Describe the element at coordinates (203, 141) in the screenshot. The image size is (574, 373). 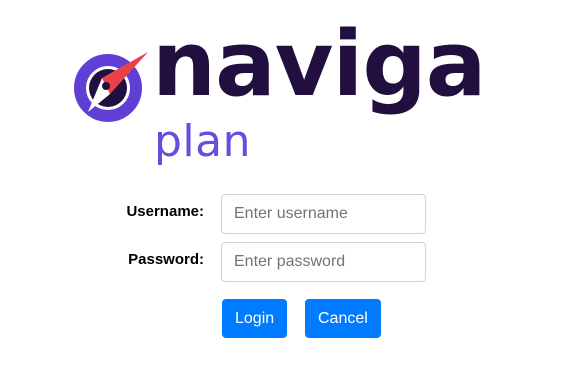
I see `brand-product-name: plan` at that location.